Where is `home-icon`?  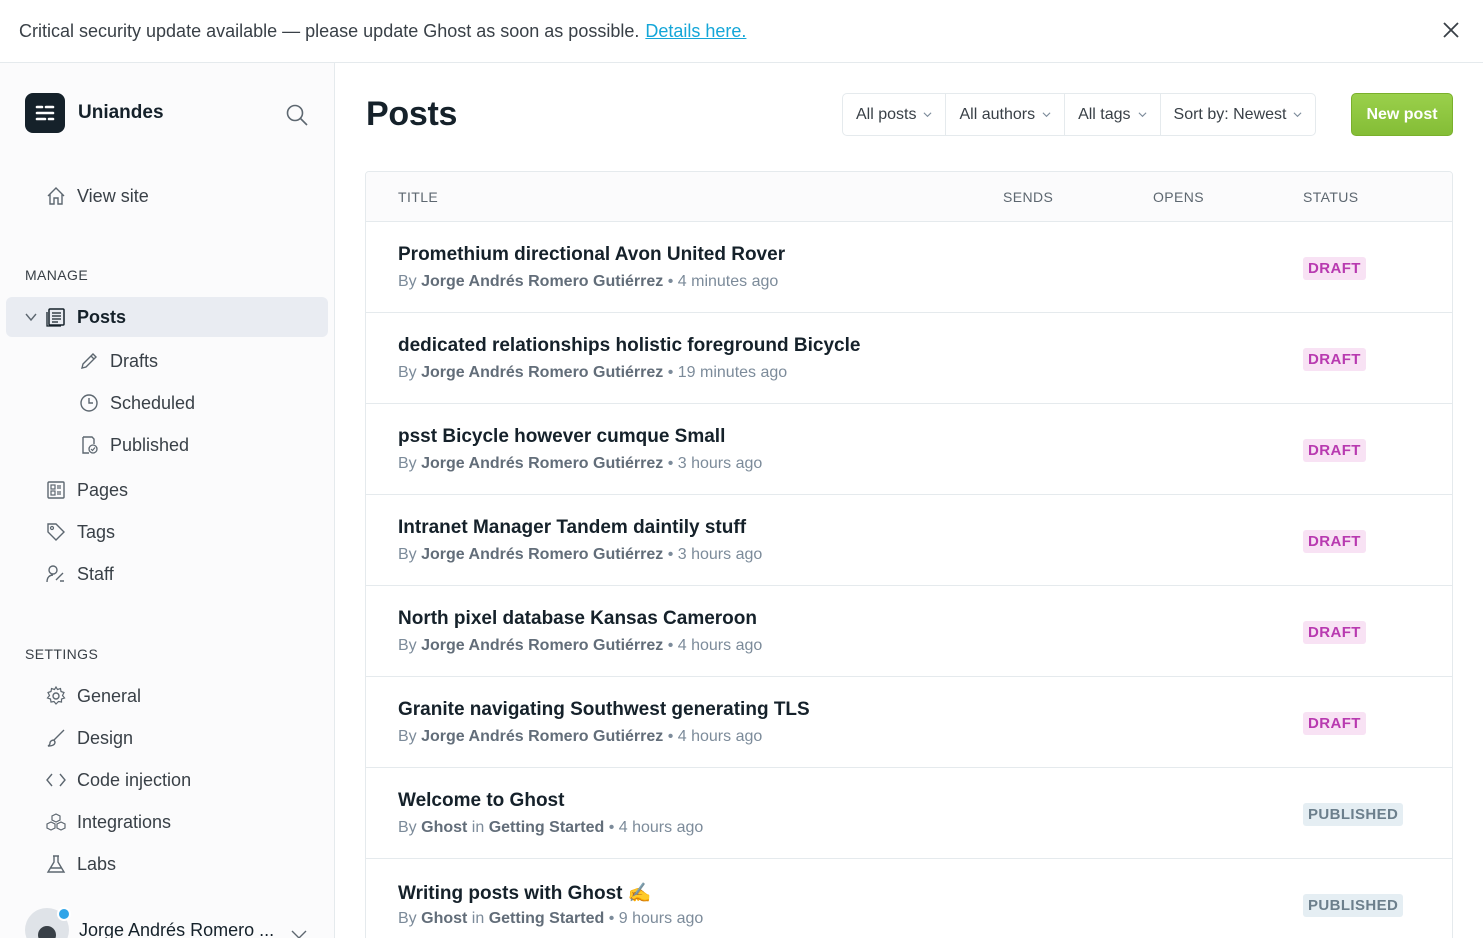 home-icon is located at coordinates (56, 196).